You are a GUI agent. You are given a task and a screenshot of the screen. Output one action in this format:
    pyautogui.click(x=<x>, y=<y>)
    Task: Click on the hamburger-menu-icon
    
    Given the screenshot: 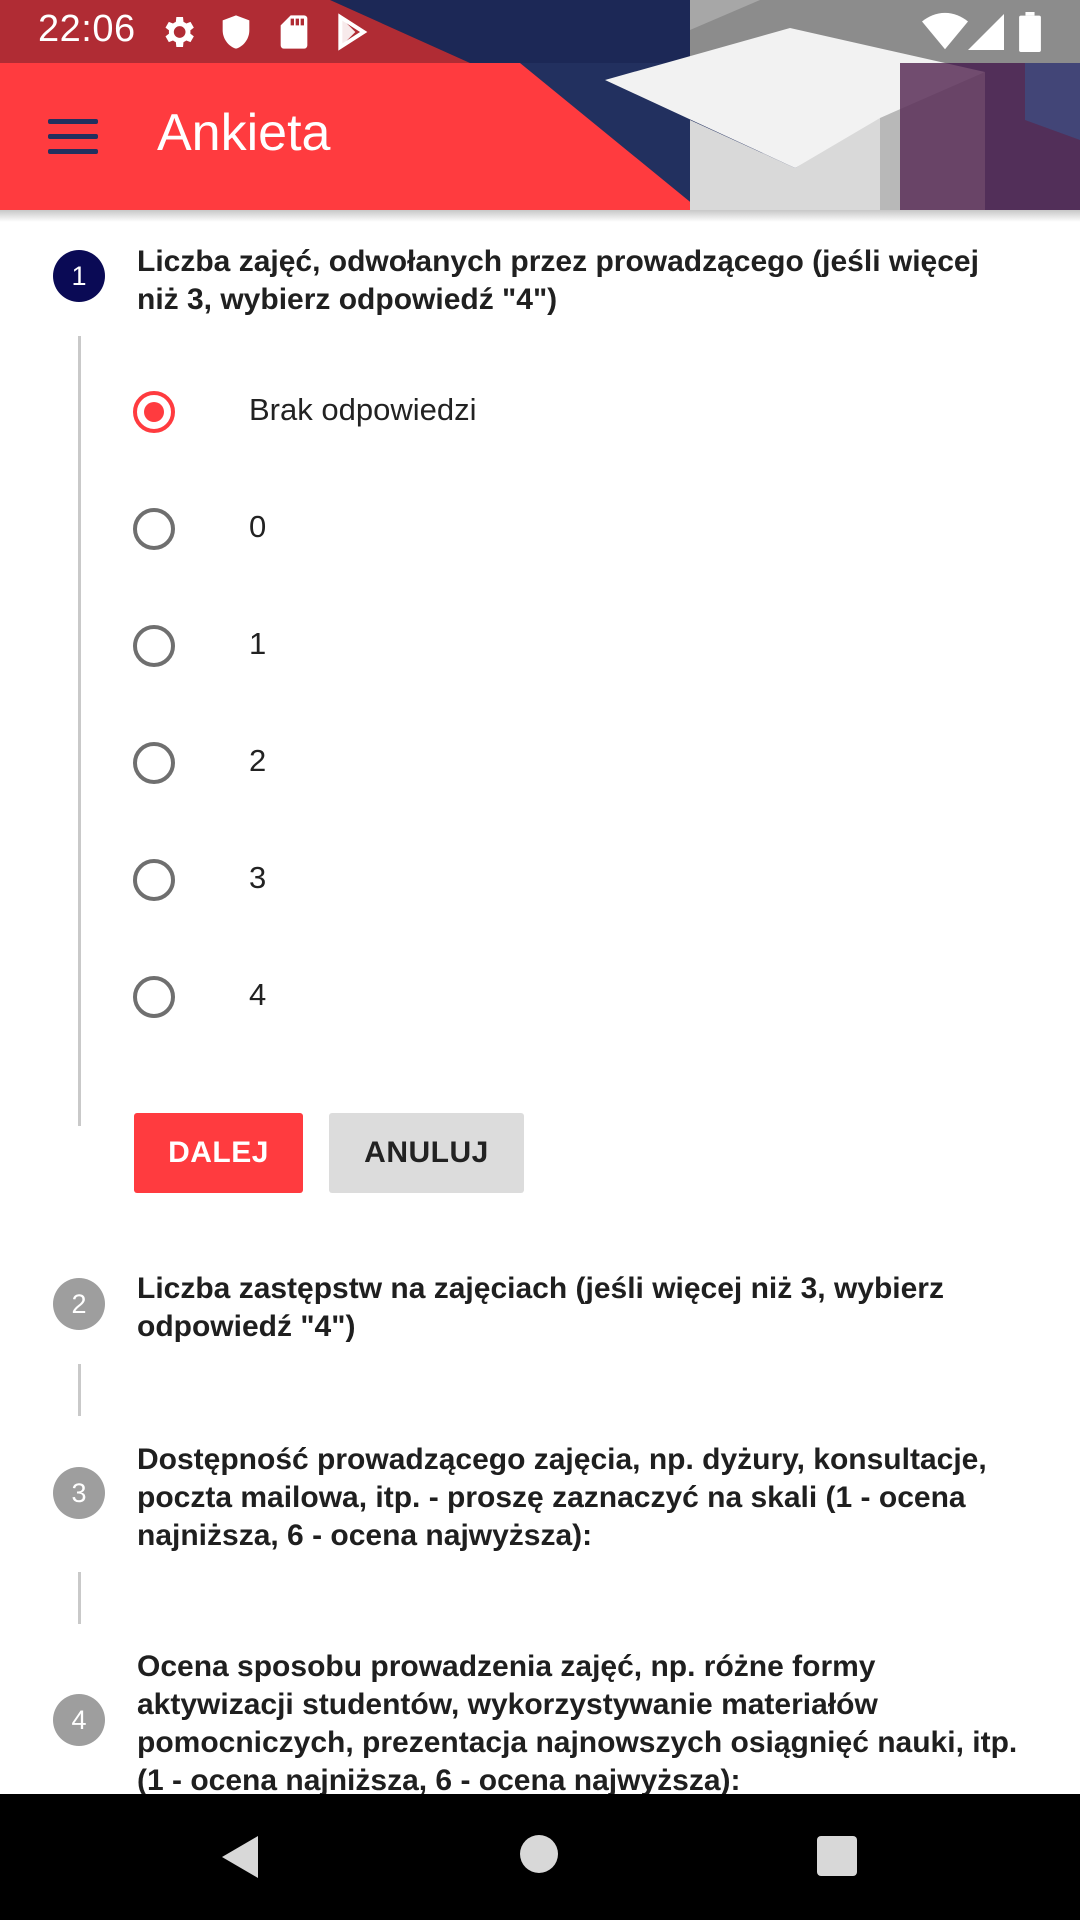 What is the action you would take?
    pyautogui.click(x=73, y=136)
    